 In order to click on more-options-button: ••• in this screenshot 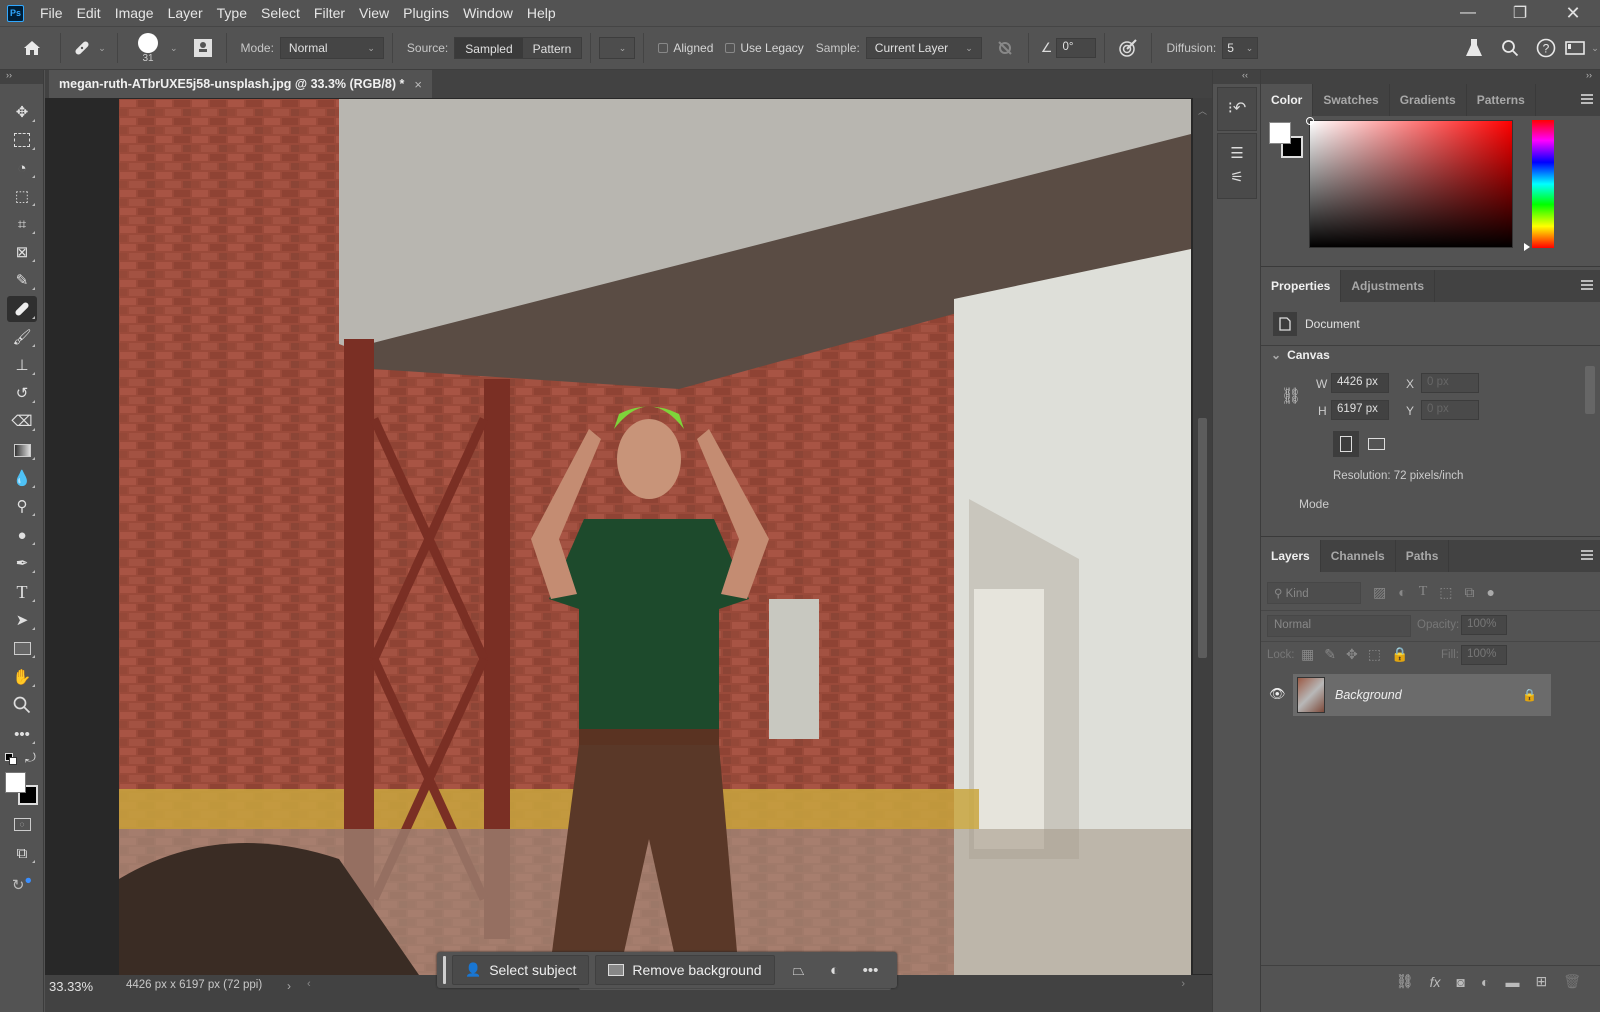, I will do `click(871, 970)`.